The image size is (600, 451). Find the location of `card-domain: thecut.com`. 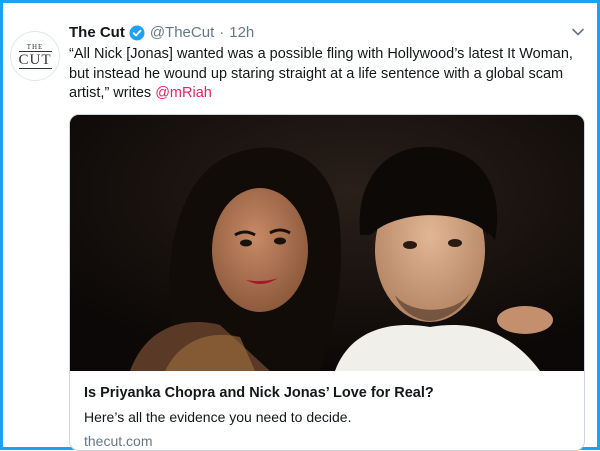

card-domain: thecut.com is located at coordinates (118, 441).